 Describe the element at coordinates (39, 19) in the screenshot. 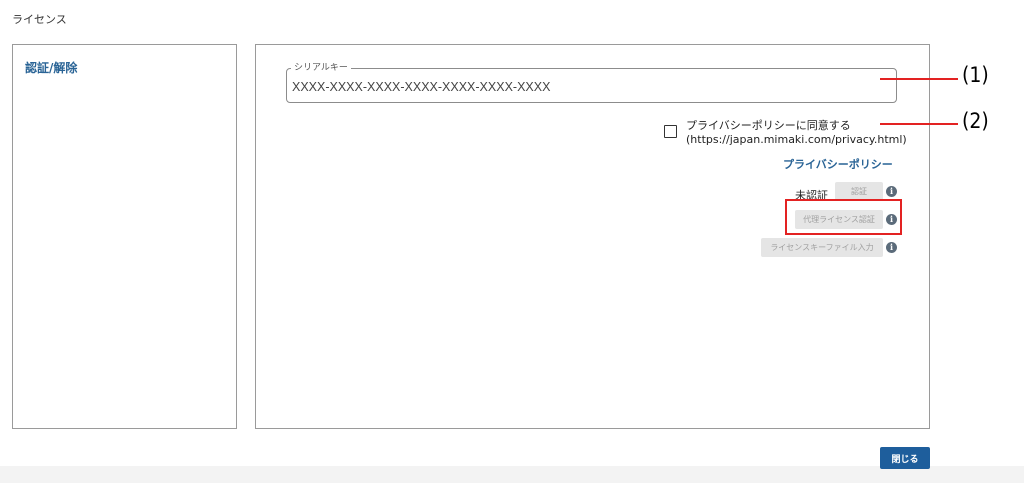

I see `window-title: ライセンス` at that location.